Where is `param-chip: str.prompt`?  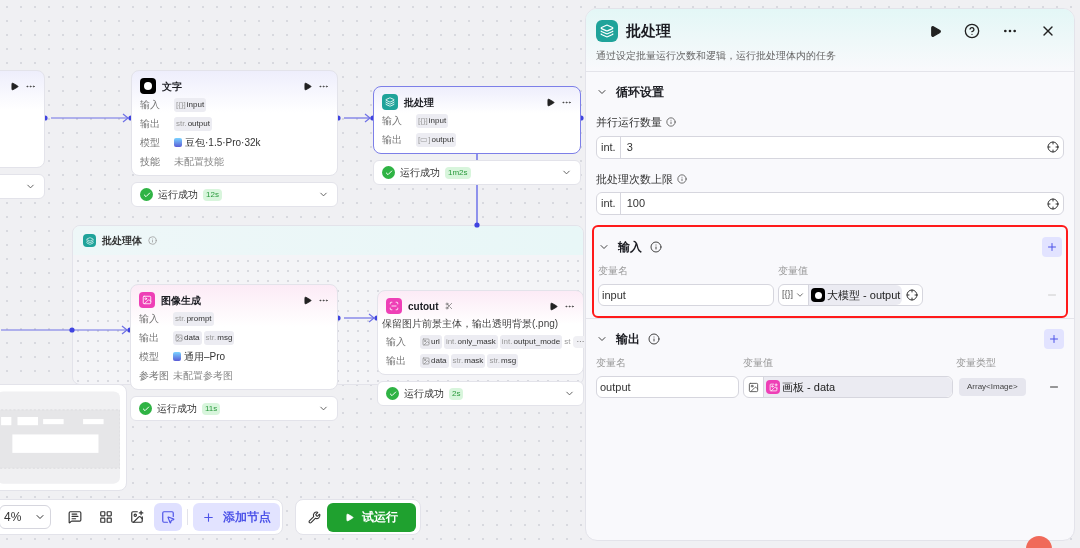
param-chip: str.prompt is located at coordinates (193, 318).